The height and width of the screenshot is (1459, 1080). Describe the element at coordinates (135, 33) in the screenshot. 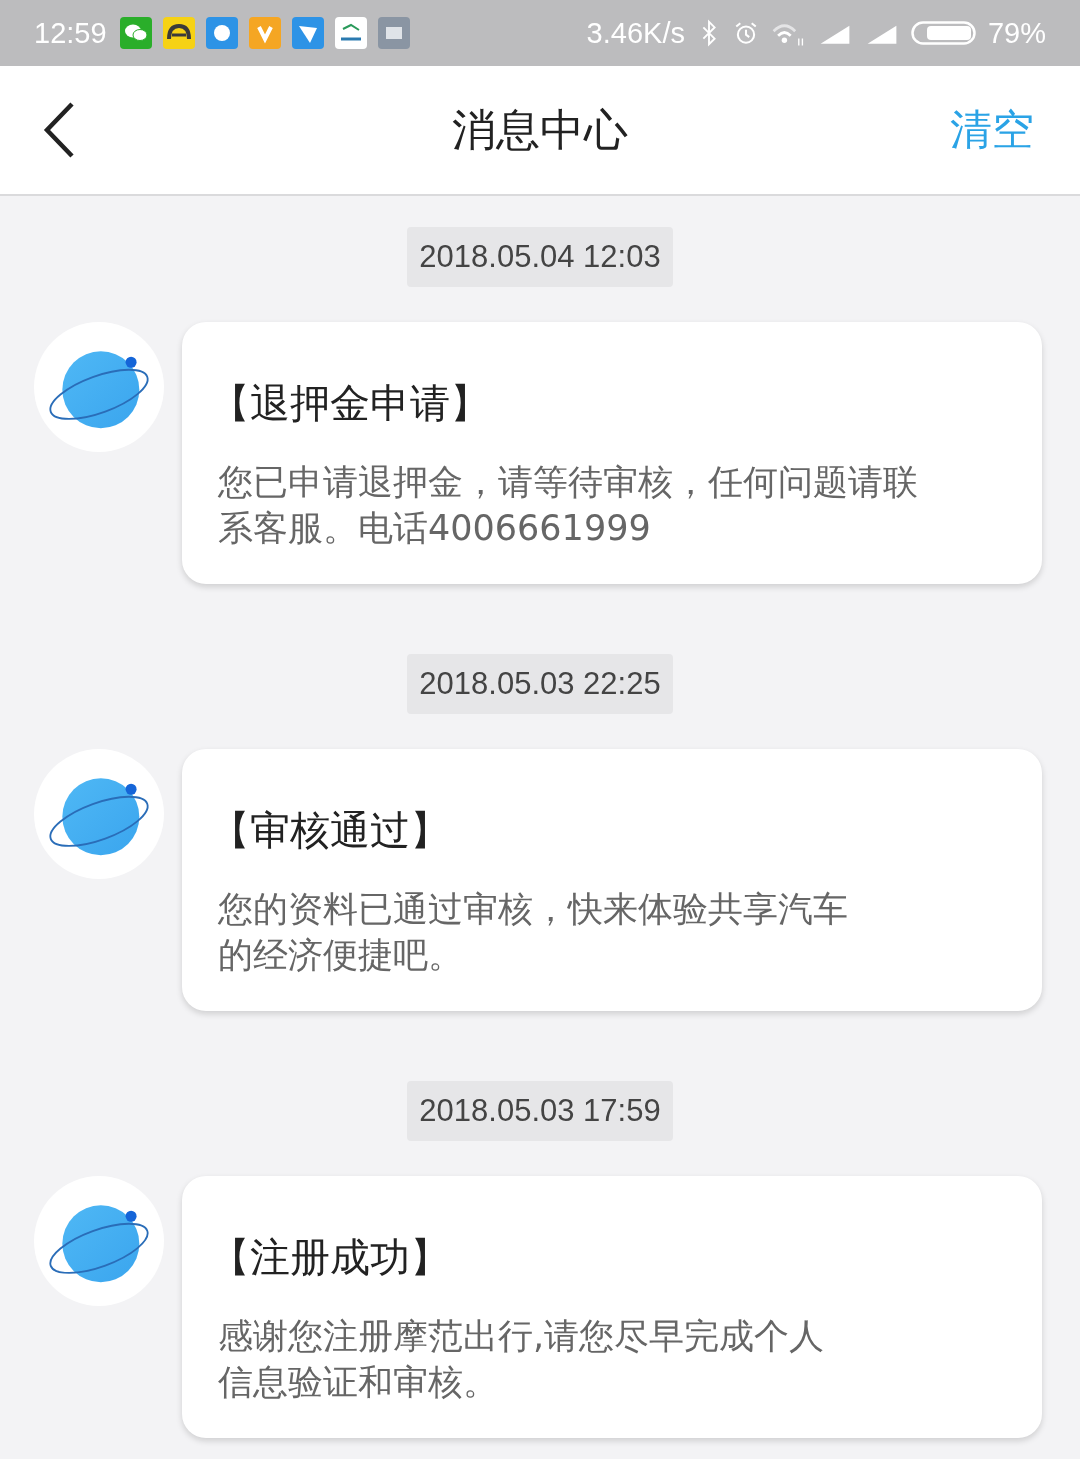

I see `chat-app-icon` at that location.